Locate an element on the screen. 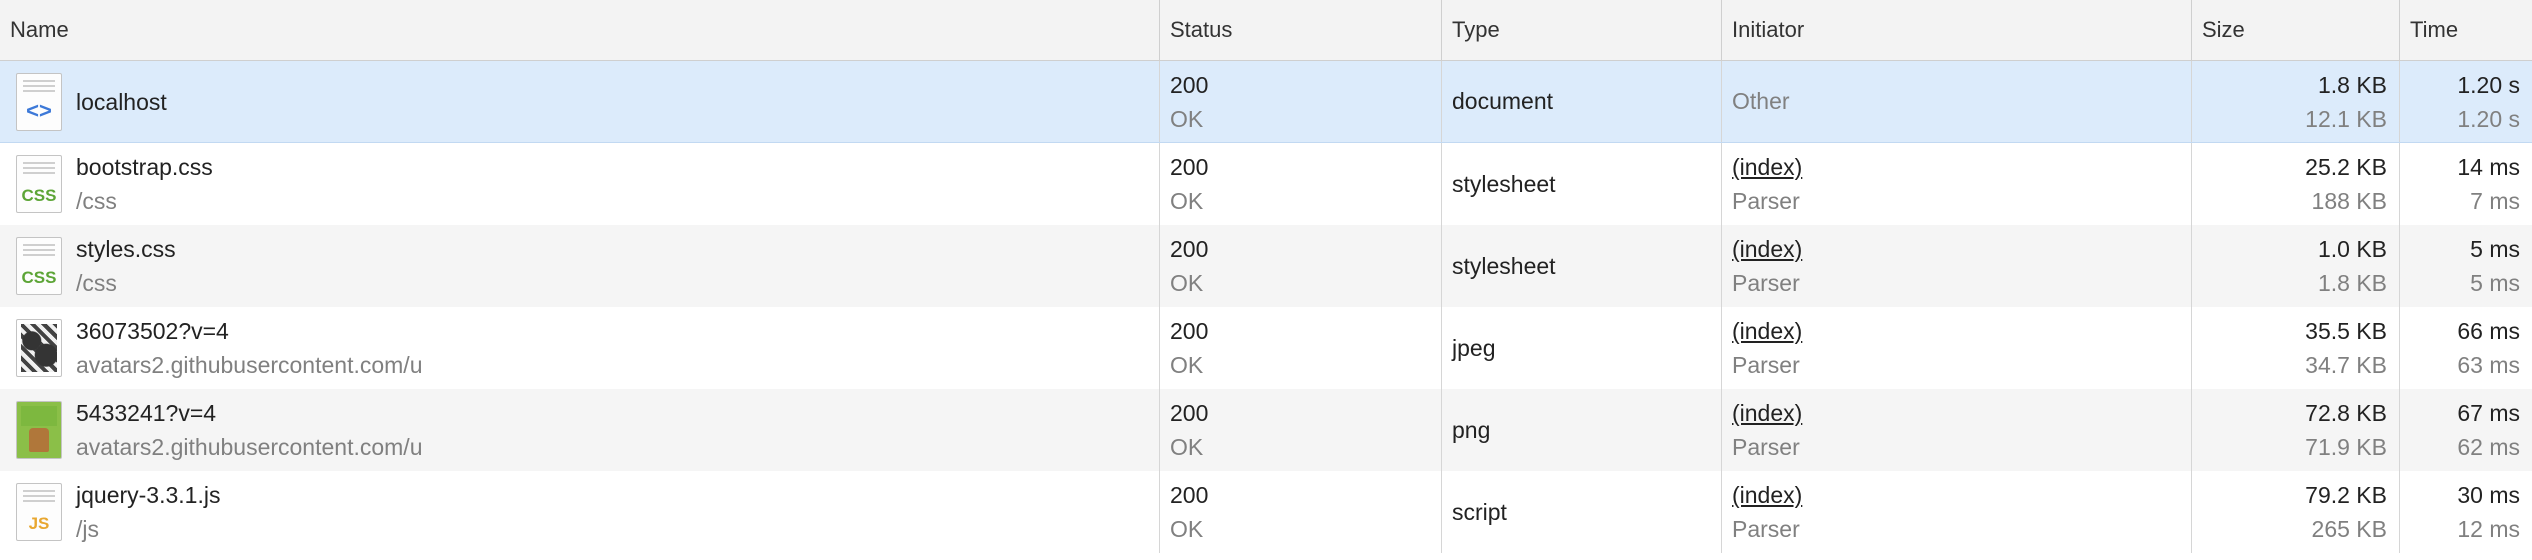 This screenshot has width=2532, height=560. time-cell: 14 ms 7 ms is located at coordinates (2466, 184).